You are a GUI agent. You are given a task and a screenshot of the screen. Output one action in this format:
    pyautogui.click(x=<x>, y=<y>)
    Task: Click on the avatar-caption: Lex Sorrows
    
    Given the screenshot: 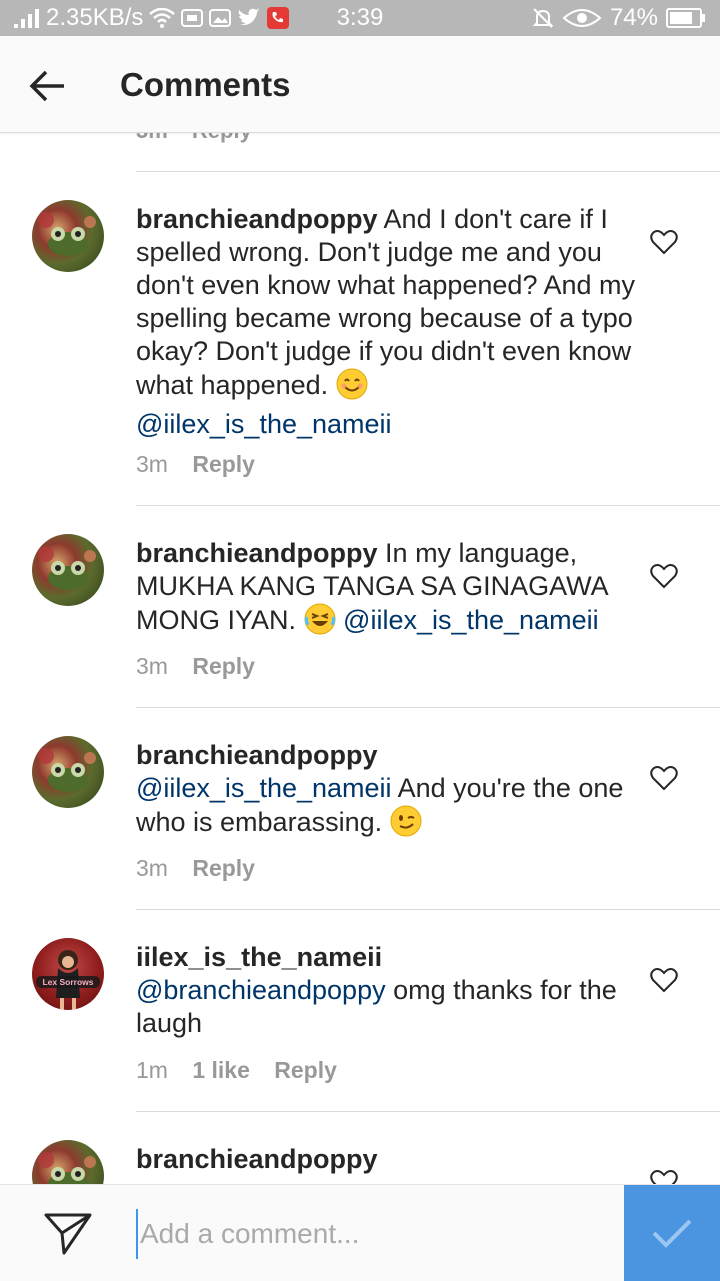 What is the action you would take?
    pyautogui.click(x=67, y=982)
    